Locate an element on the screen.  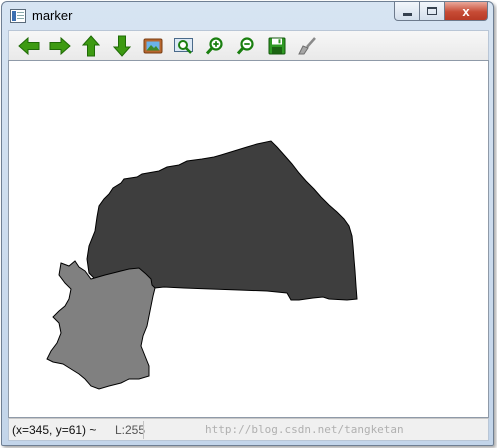
close-icon: x is located at coordinates (466, 11).